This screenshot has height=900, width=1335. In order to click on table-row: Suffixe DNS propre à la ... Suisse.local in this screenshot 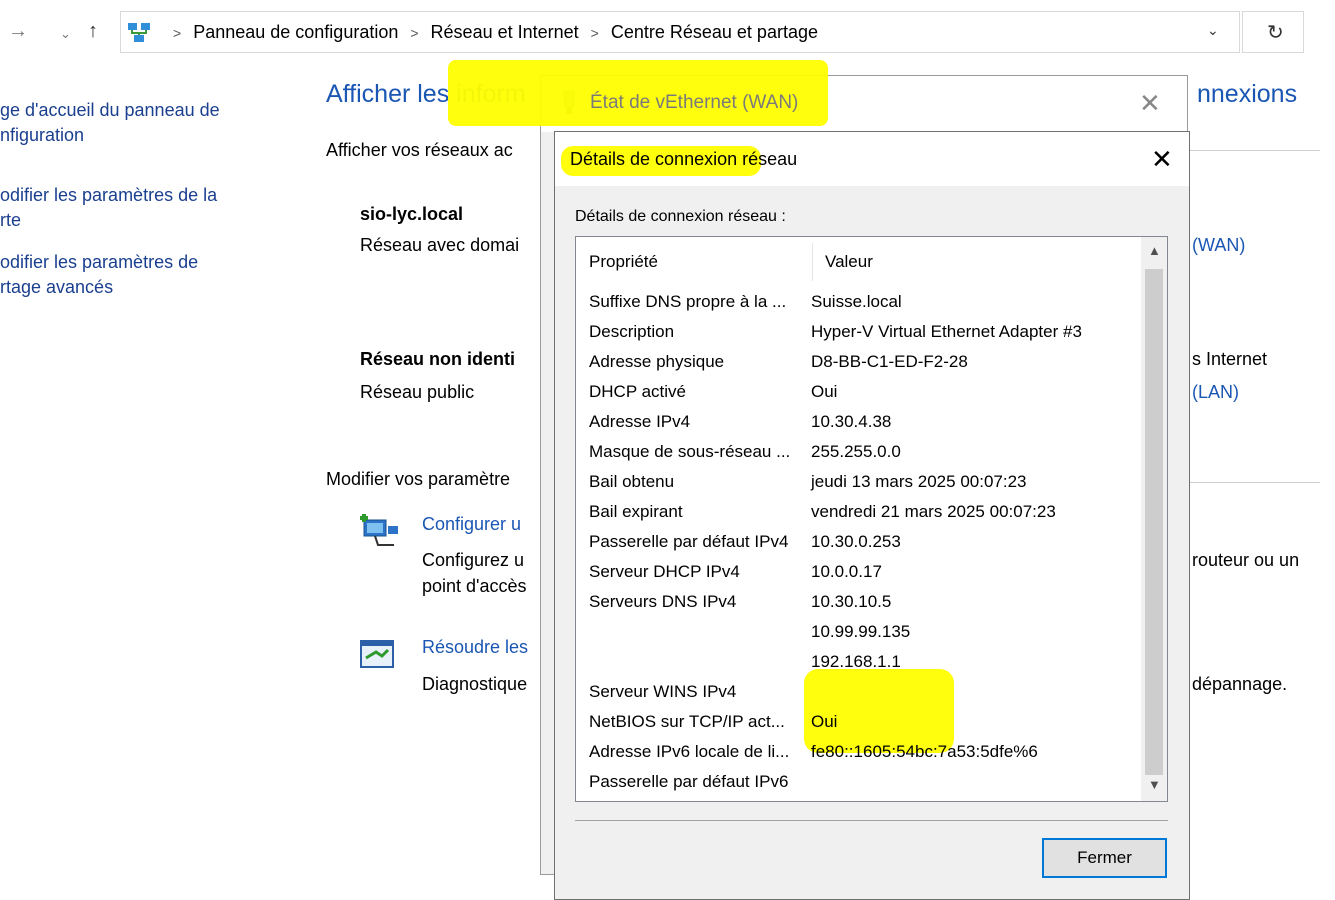, I will do `click(858, 302)`.